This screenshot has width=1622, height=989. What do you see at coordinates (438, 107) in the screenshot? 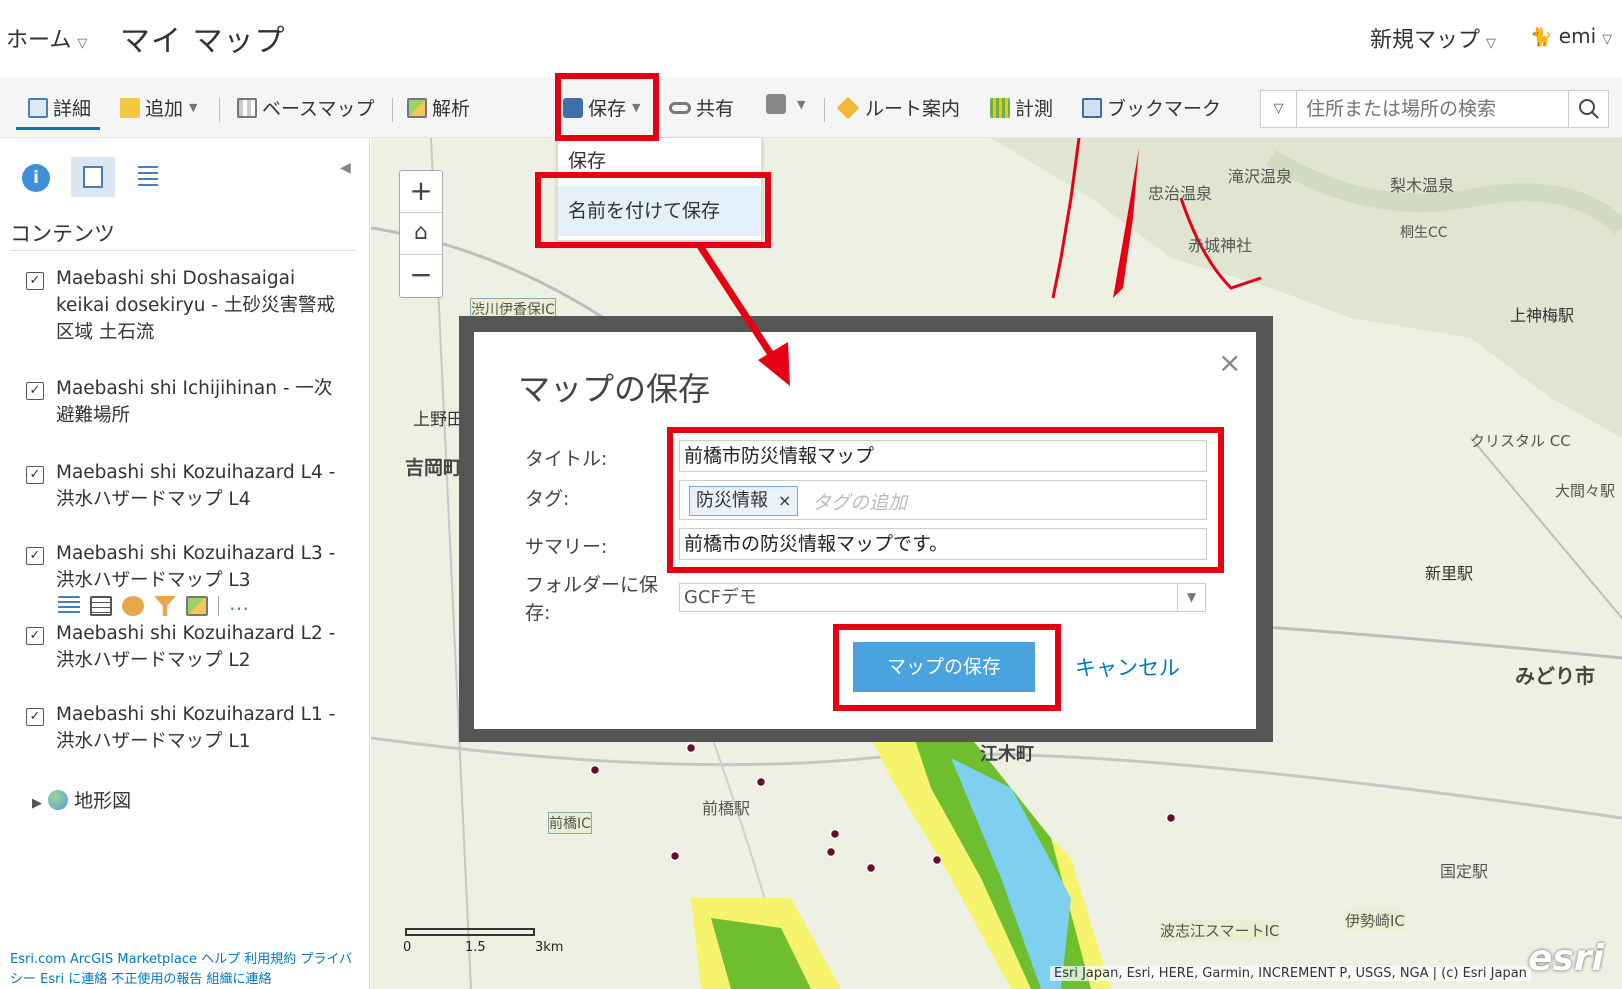
I see `analysis-button: 解析` at bounding box center [438, 107].